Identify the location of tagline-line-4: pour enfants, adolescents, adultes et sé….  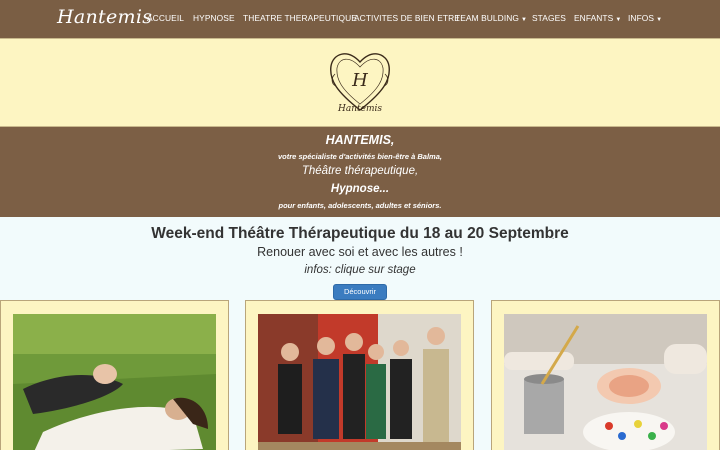
(360, 205).